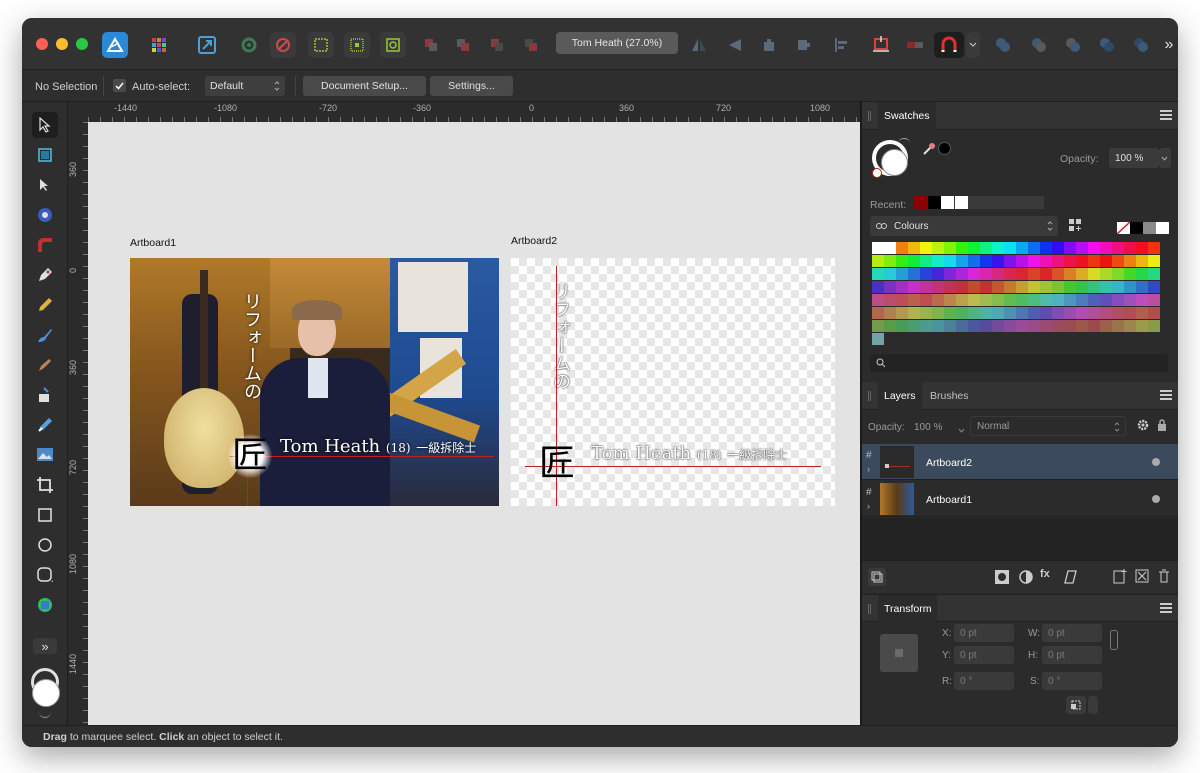 This screenshot has width=1200, height=773. Describe the element at coordinates (45, 575) in the screenshot. I see `rounded-rectangle-tool-icon` at that location.